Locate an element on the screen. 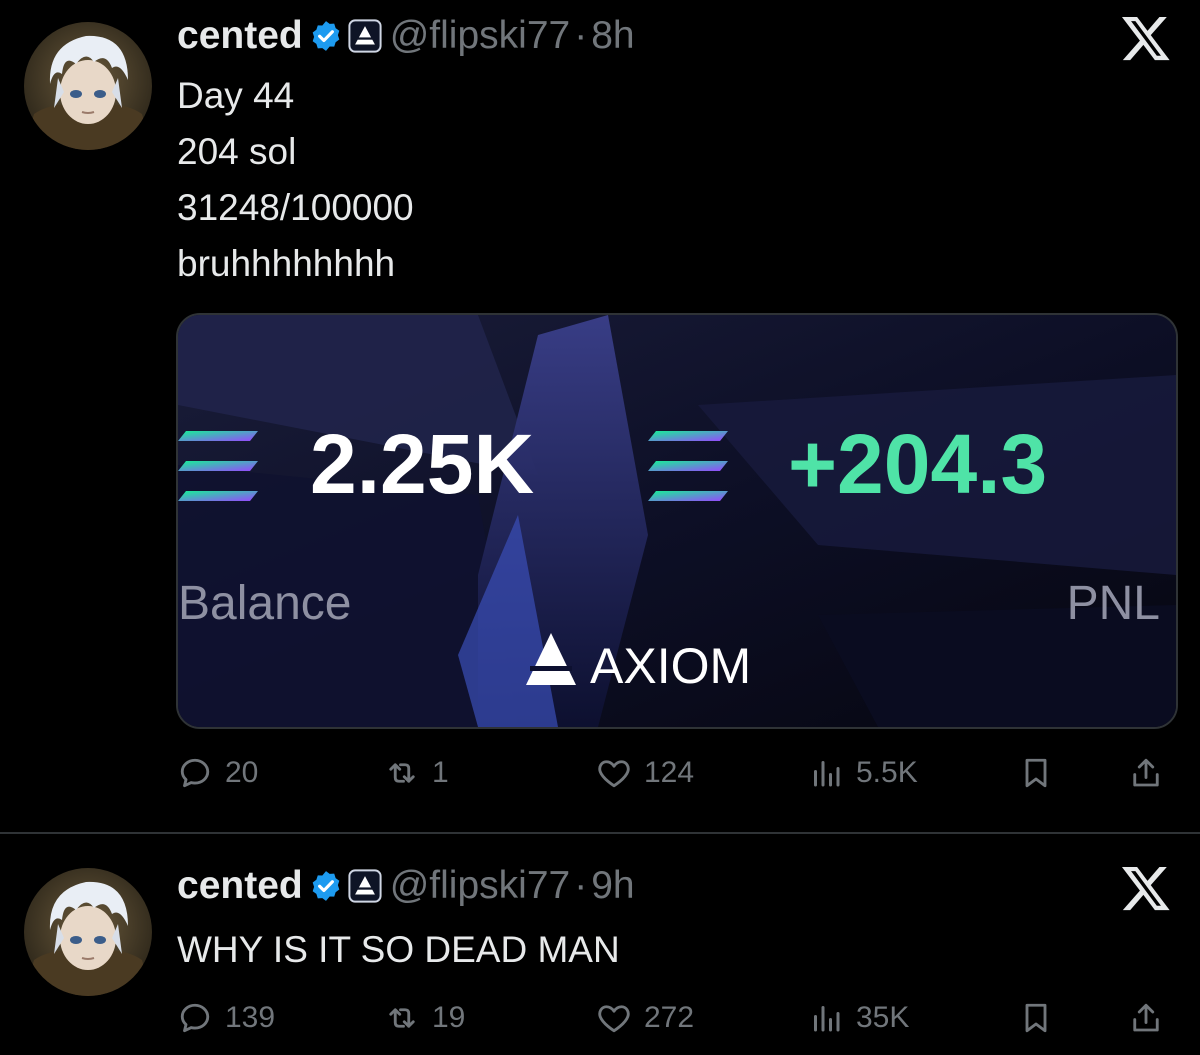  reply-count: 20 is located at coordinates (242, 772).